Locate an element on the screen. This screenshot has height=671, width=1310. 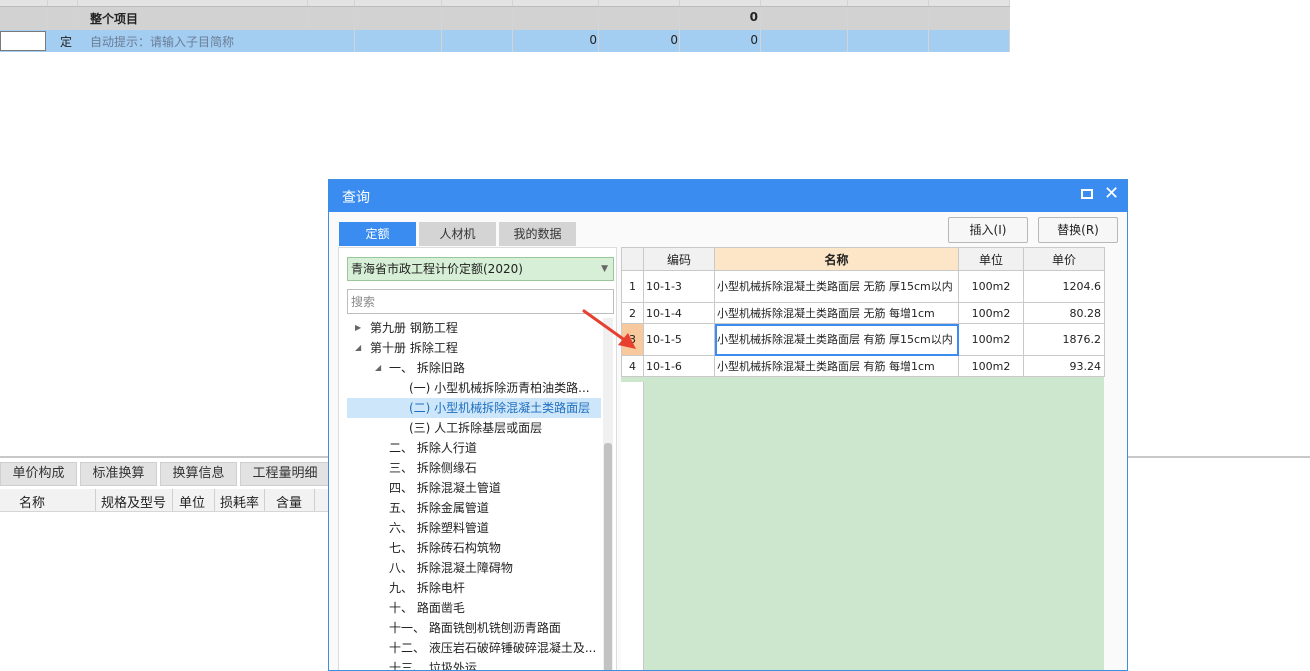
col-content: 含量 is located at coordinates (289, 501).